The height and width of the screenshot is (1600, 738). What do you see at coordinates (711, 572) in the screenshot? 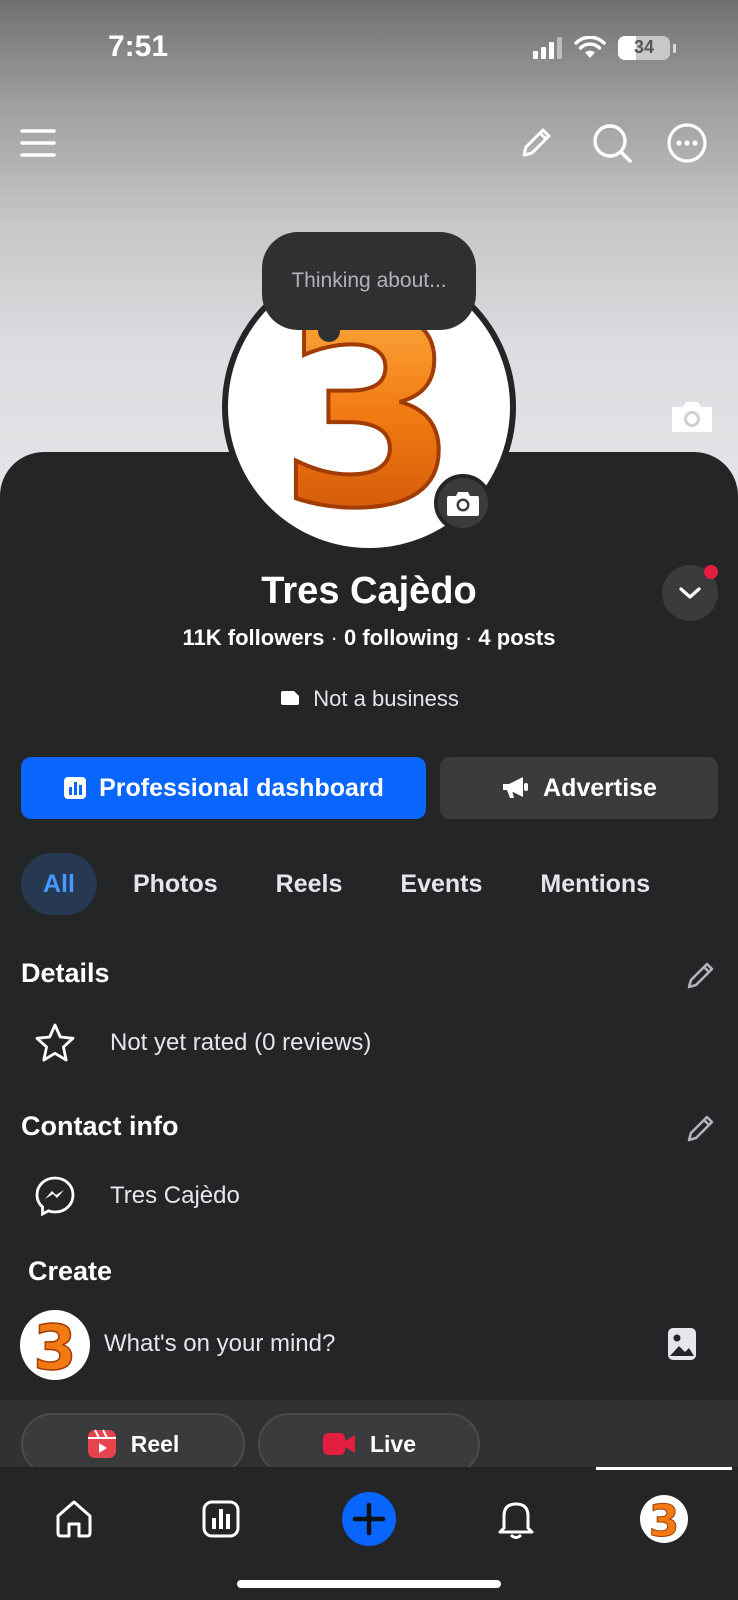
I see `notification-dot` at bounding box center [711, 572].